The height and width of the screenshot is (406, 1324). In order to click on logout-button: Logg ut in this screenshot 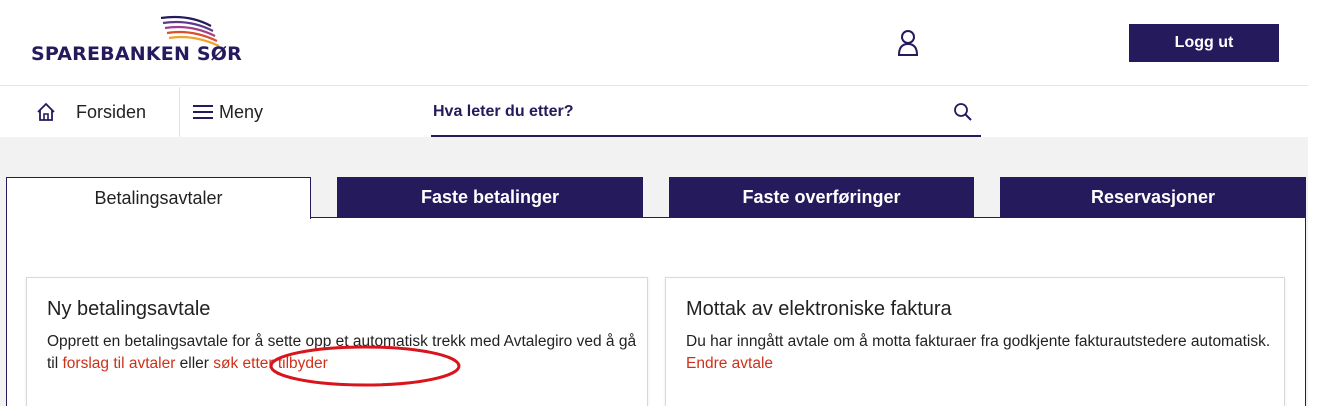, I will do `click(1204, 43)`.